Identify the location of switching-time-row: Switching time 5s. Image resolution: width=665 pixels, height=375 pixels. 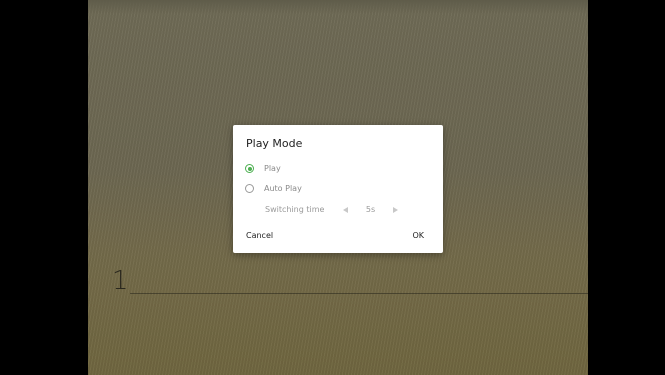
(331, 209).